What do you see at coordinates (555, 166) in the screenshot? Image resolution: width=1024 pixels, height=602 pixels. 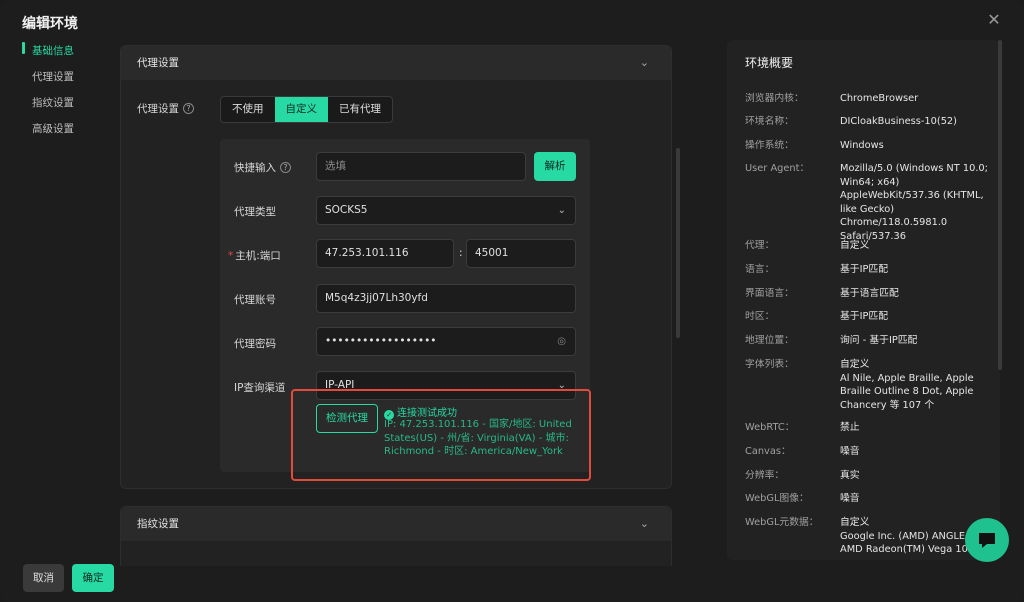 I see `parse-button: 解析` at bounding box center [555, 166].